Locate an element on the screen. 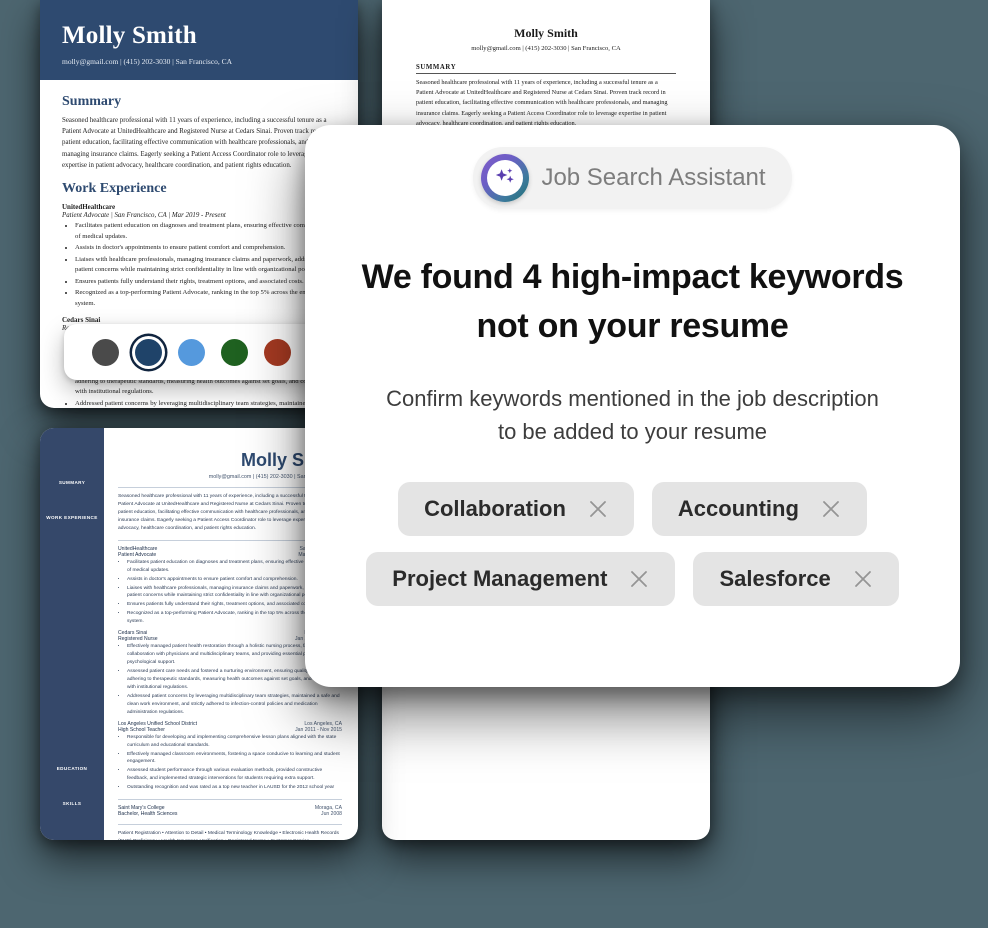 Image resolution: width=988 pixels, height=928 pixels. keyword-chip-label: Accounting is located at coordinates (738, 508).